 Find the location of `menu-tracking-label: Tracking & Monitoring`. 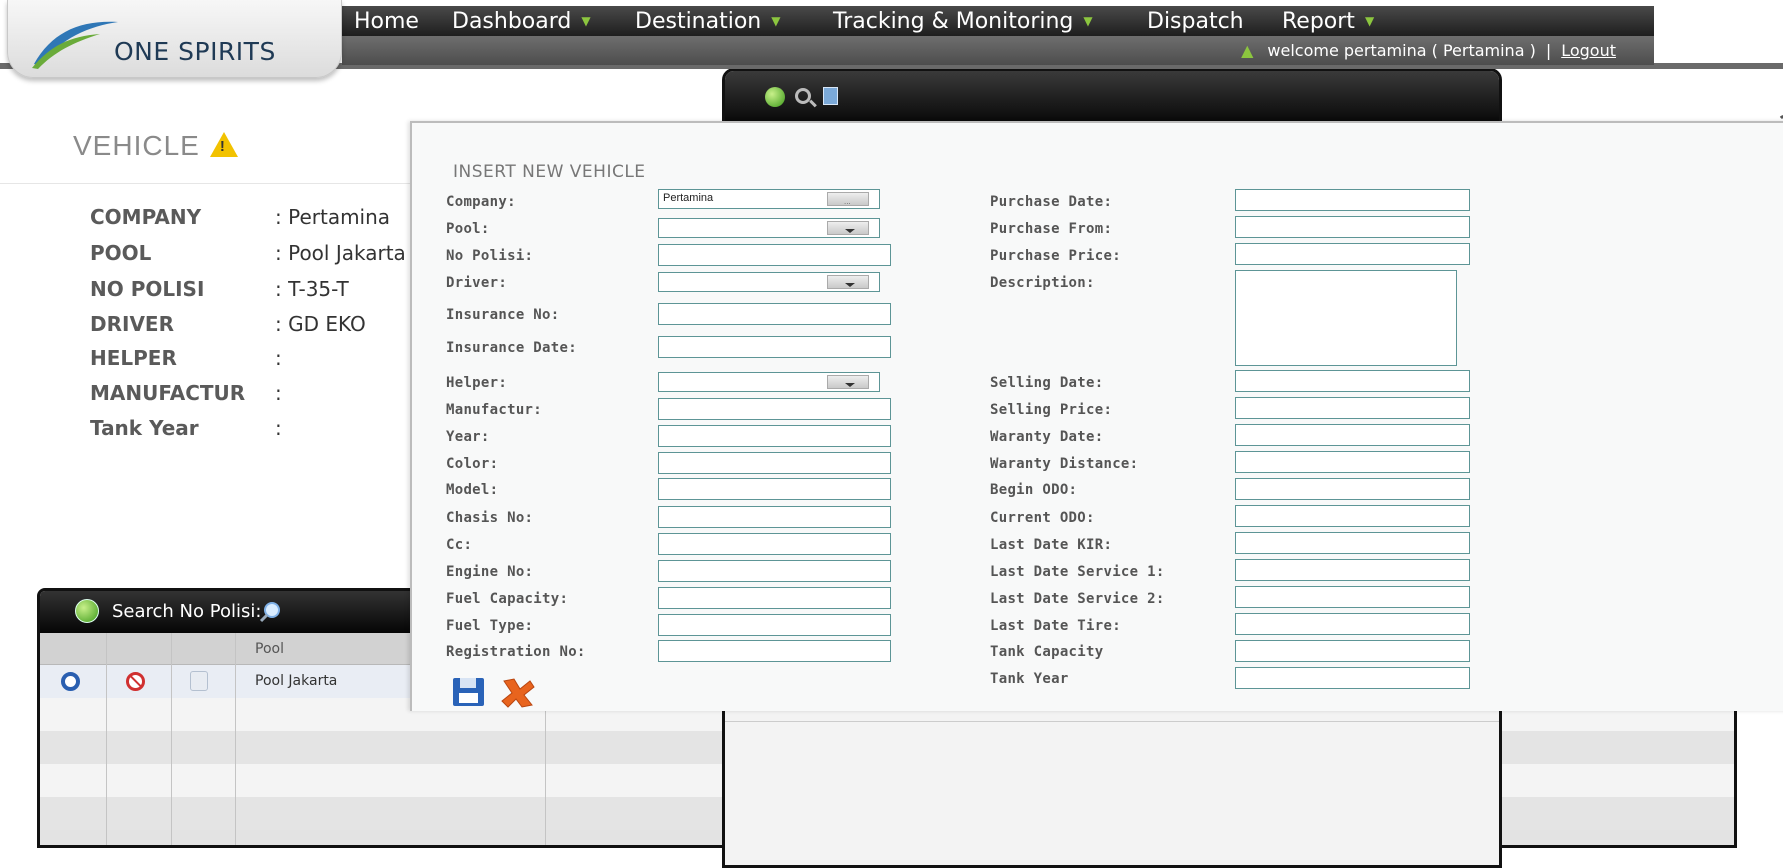

menu-tracking-label: Tracking & Monitoring is located at coordinates (953, 21).